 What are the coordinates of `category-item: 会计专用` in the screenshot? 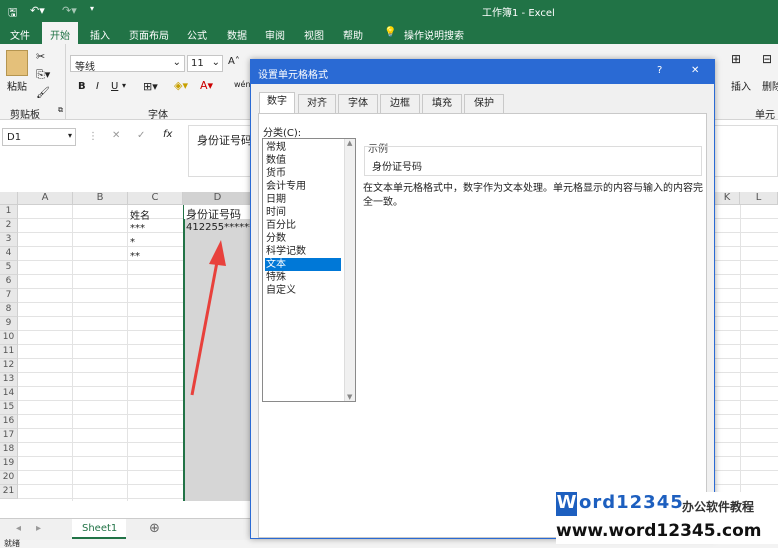 It's located at (303, 186).